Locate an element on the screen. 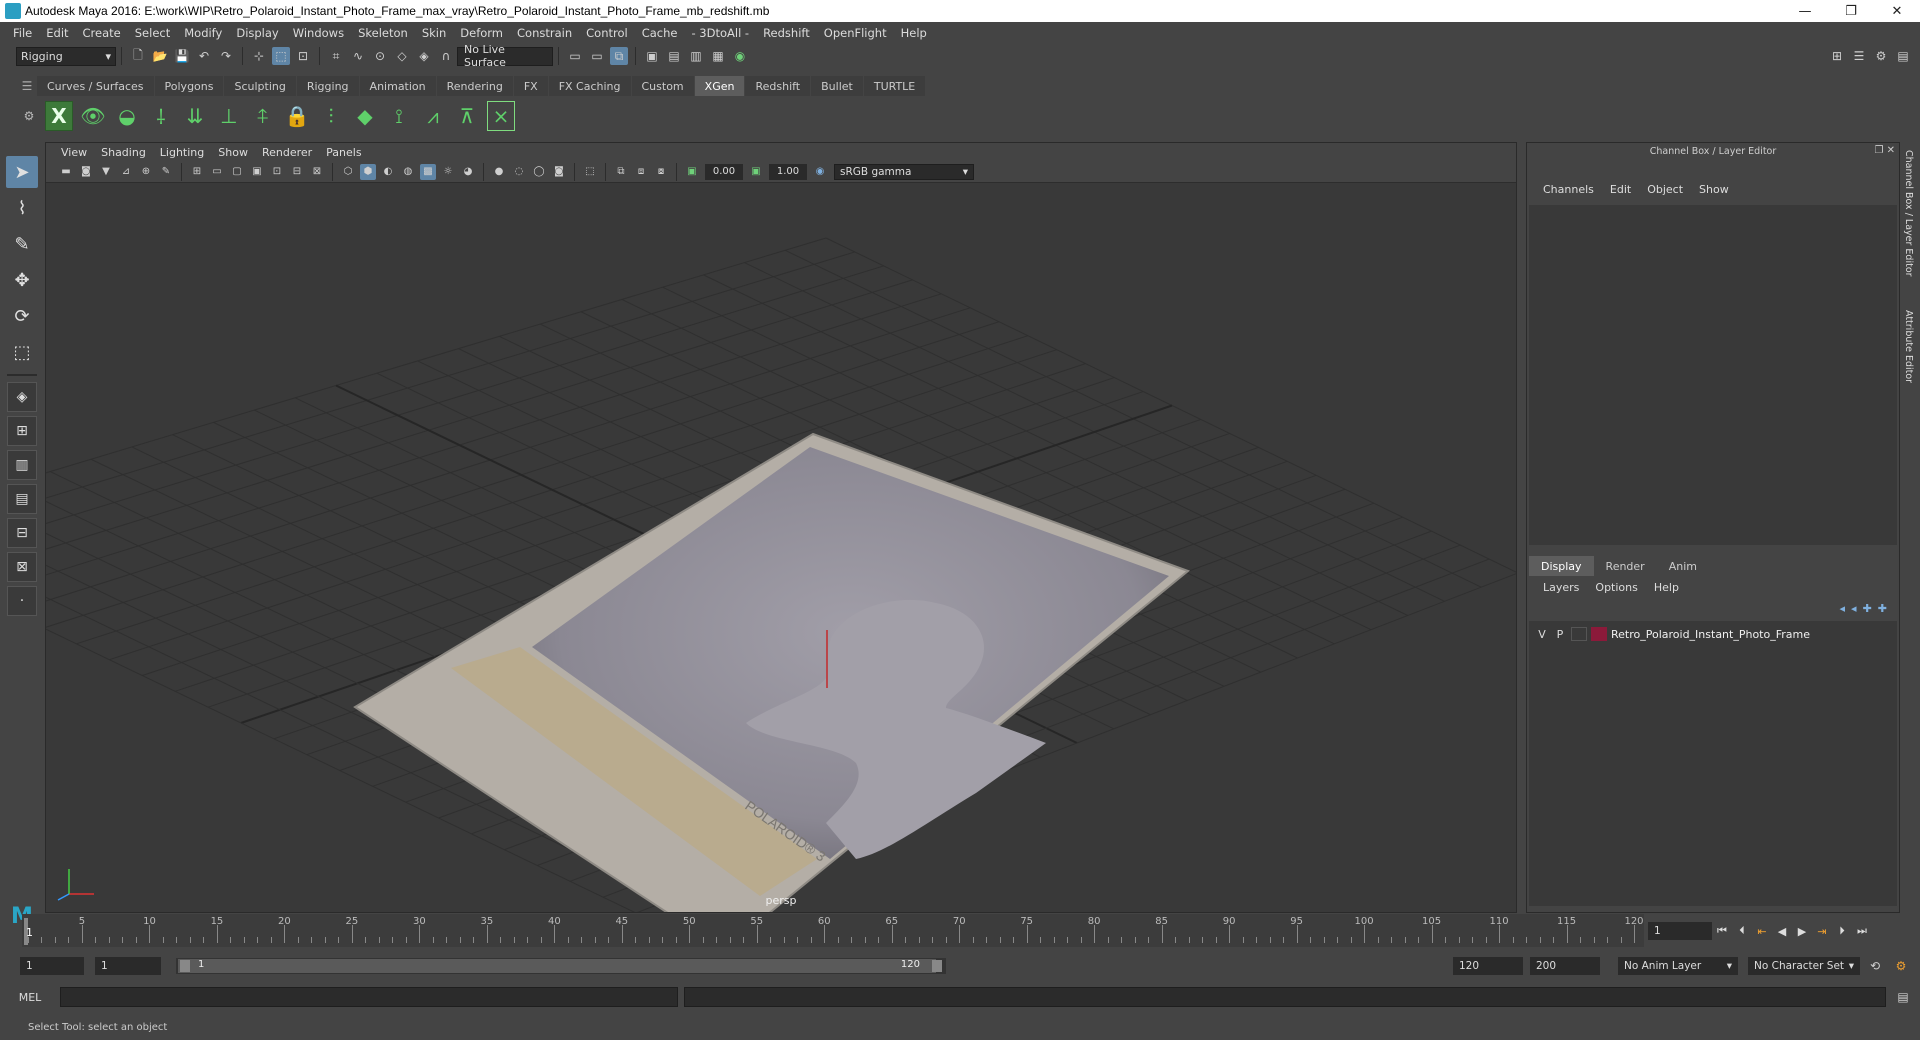 This screenshot has width=1920, height=1040. depth-of-field-icon: ◙ is located at coordinates (559, 172).